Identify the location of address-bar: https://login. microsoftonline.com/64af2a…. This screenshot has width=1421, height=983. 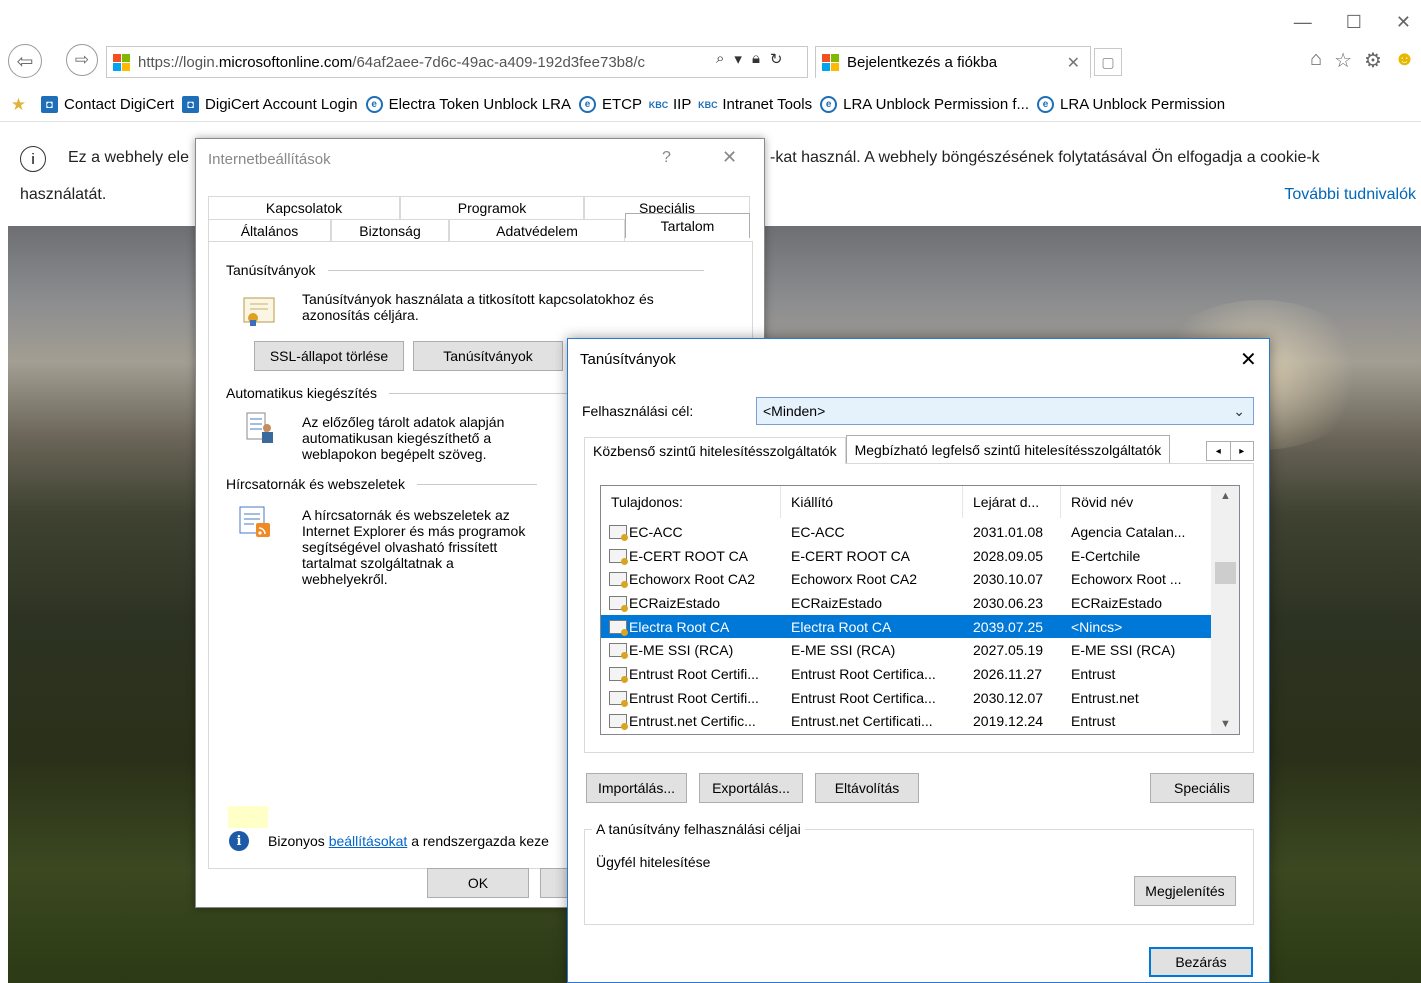
(457, 62).